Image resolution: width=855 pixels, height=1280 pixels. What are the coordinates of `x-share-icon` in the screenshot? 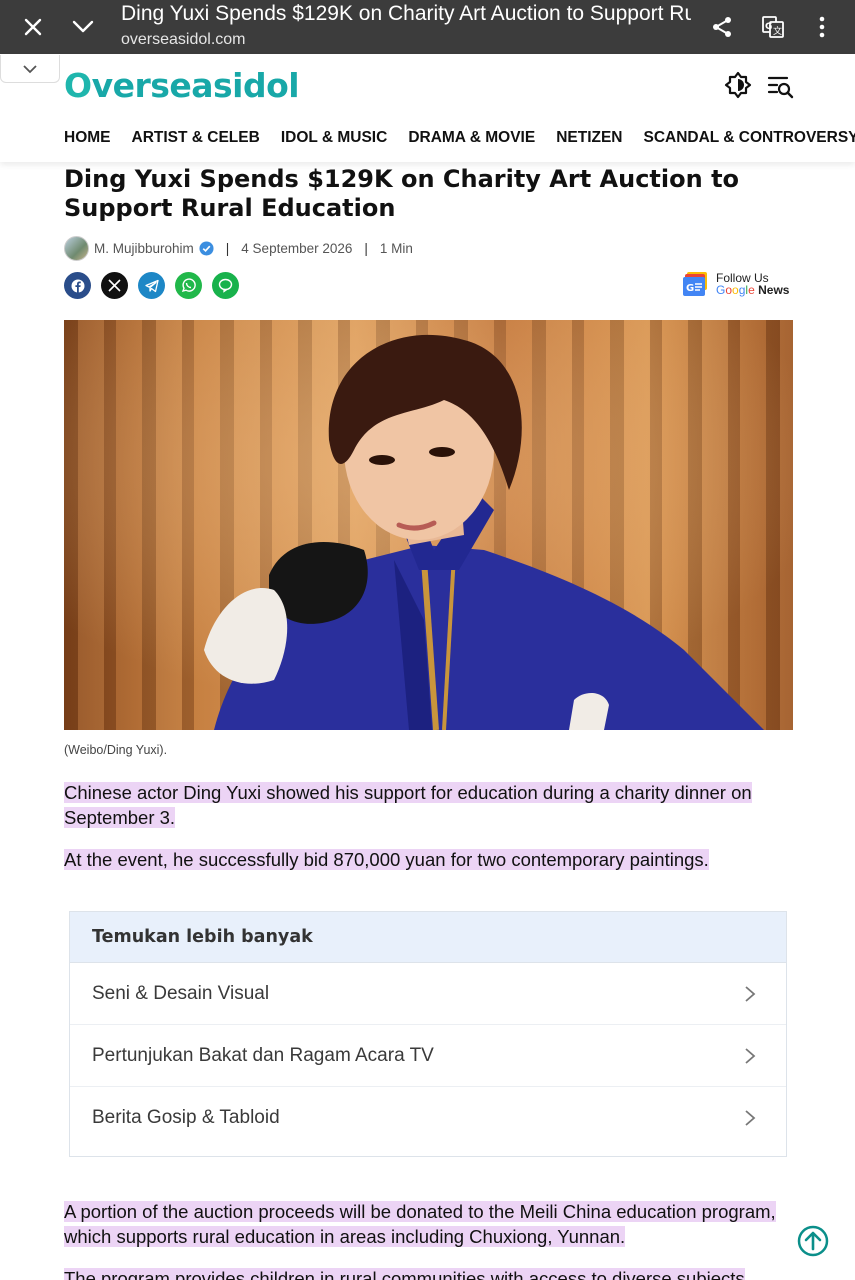 It's located at (114, 285).